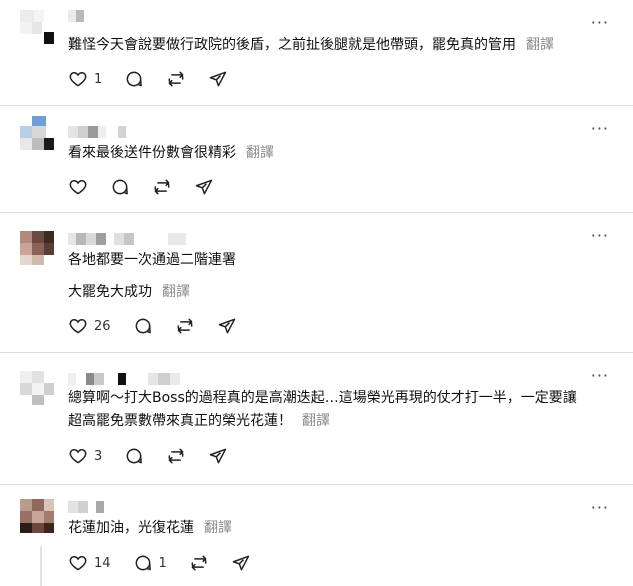  I want to click on action-bar: 14 1, so click(170, 563).